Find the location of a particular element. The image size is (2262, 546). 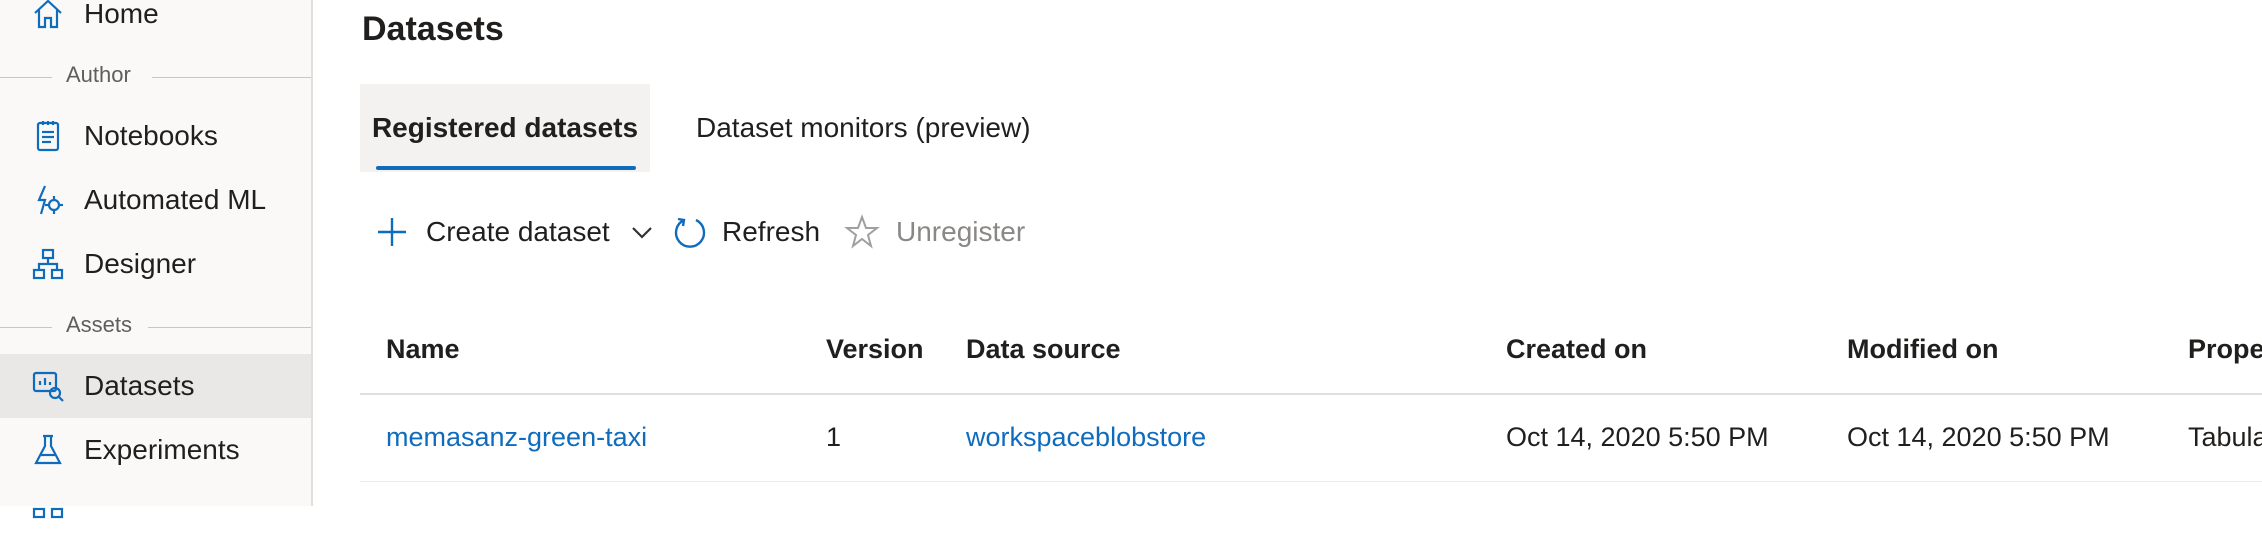

sidebar-item-label: Datasets is located at coordinates (139, 385).